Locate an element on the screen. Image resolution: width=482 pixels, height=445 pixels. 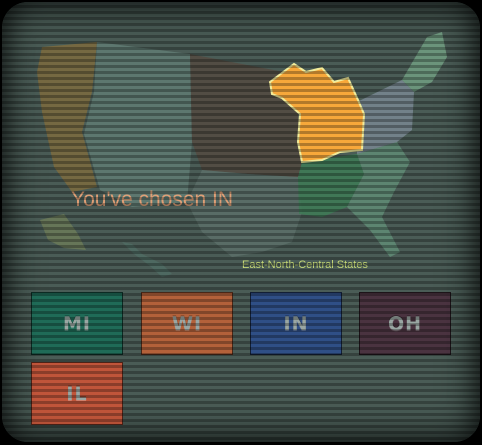
map-region-hawaii is located at coordinates (147, 259).